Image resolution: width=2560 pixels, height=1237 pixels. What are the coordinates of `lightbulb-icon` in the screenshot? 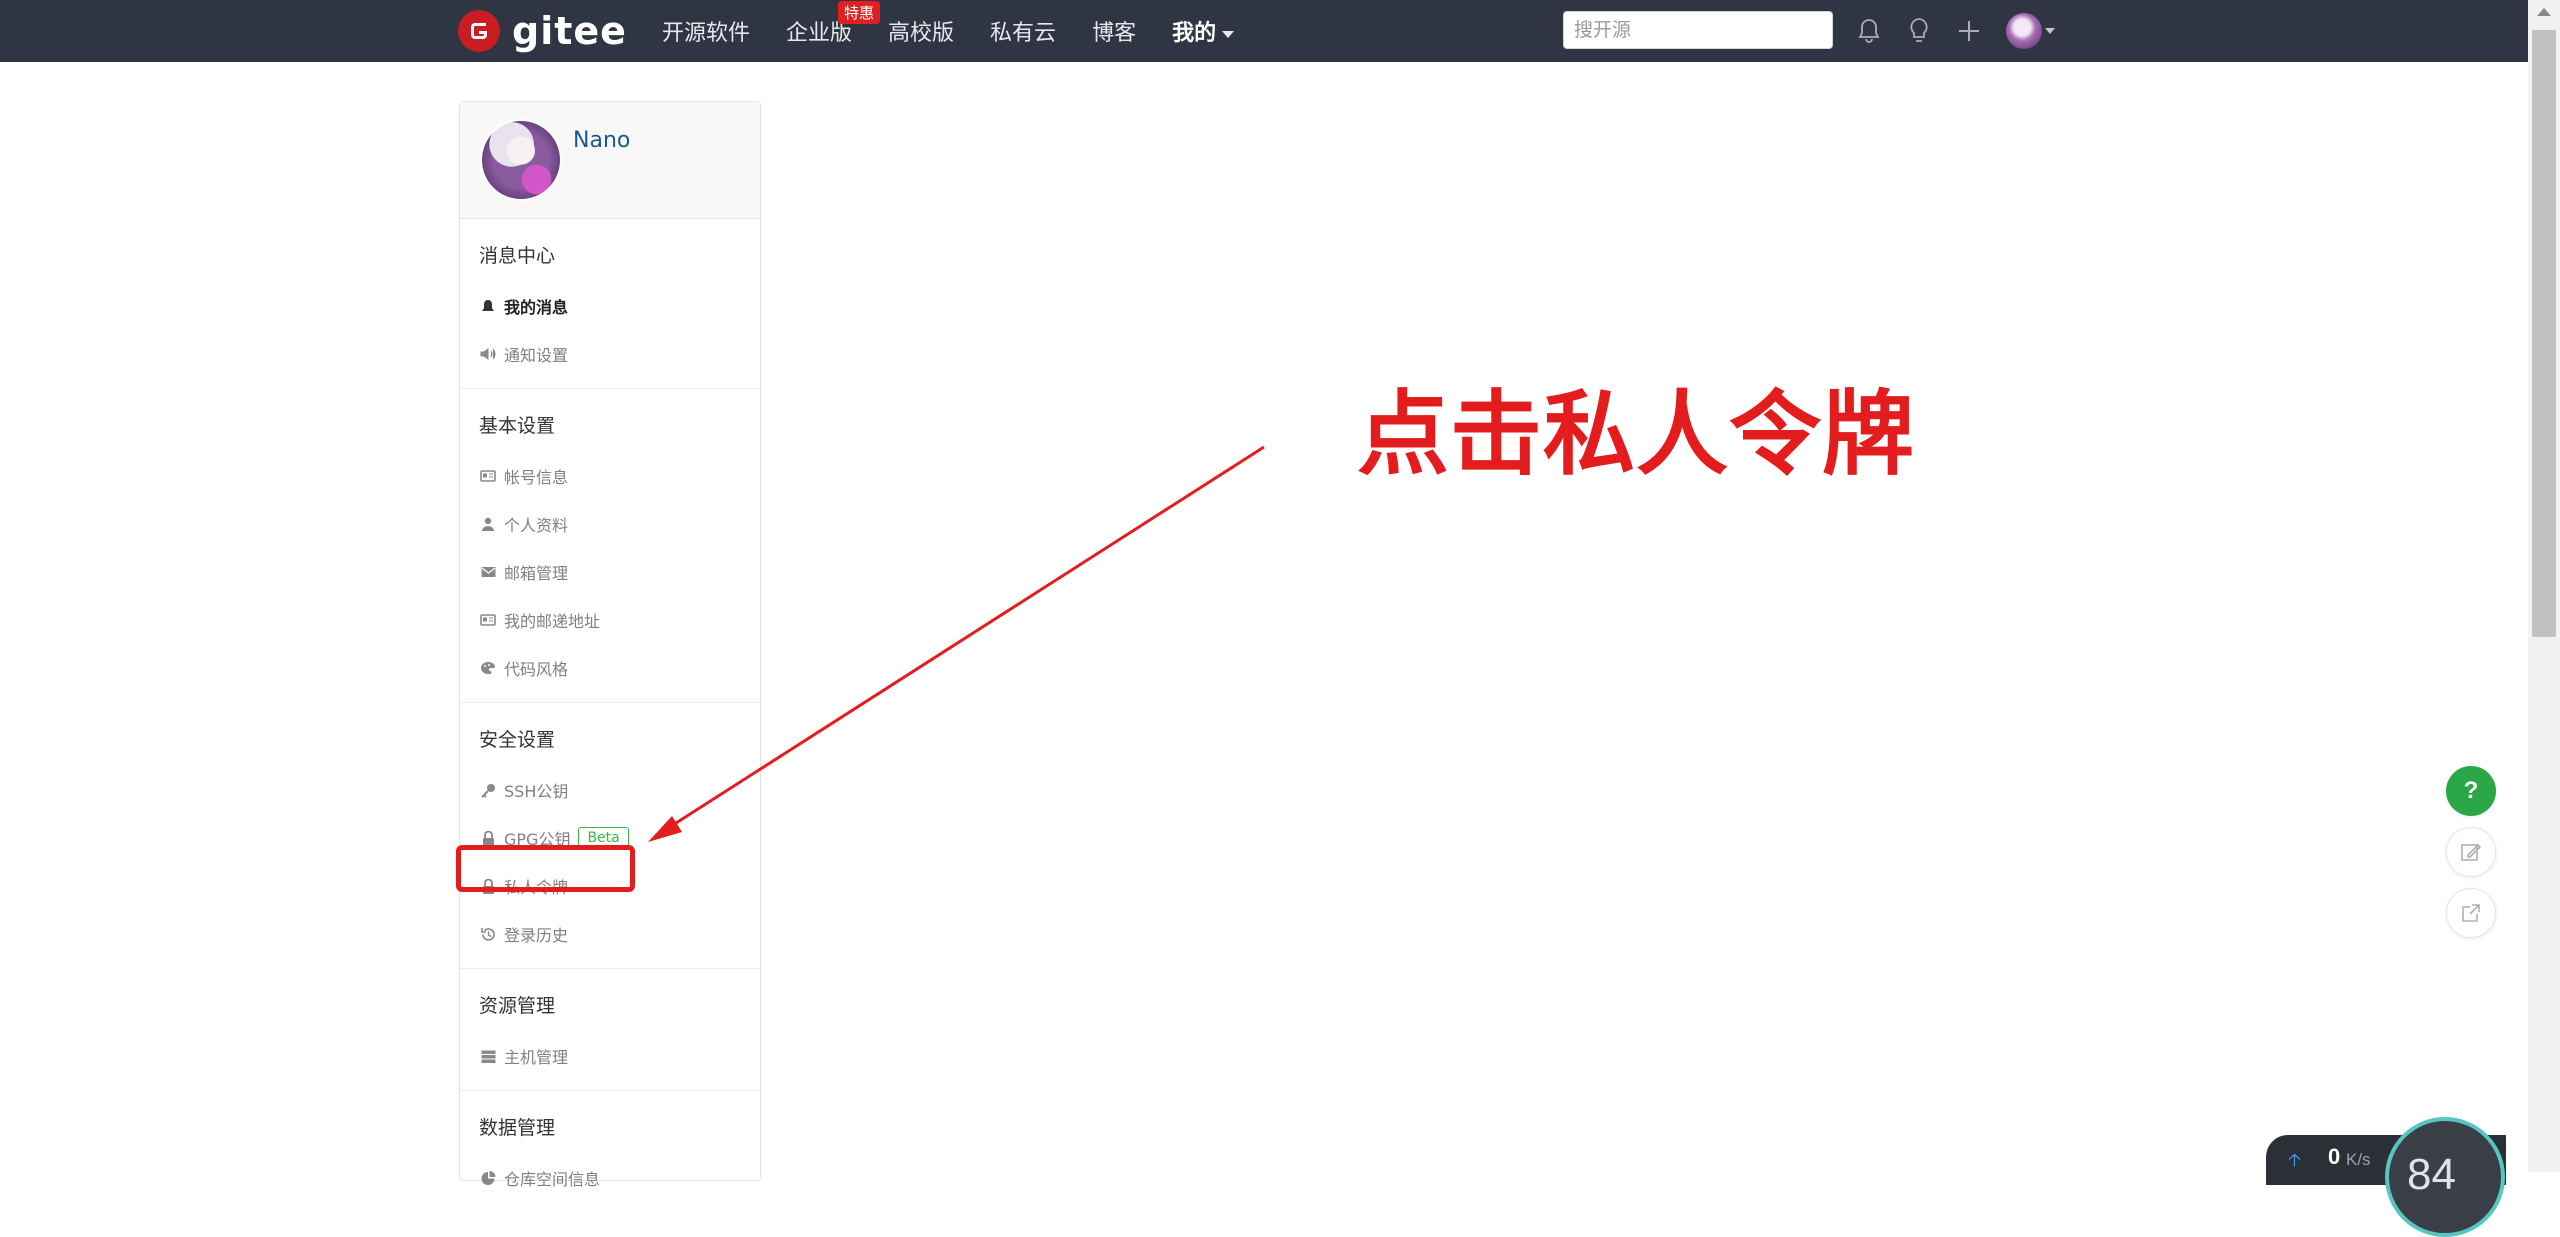 It's located at (1919, 31).